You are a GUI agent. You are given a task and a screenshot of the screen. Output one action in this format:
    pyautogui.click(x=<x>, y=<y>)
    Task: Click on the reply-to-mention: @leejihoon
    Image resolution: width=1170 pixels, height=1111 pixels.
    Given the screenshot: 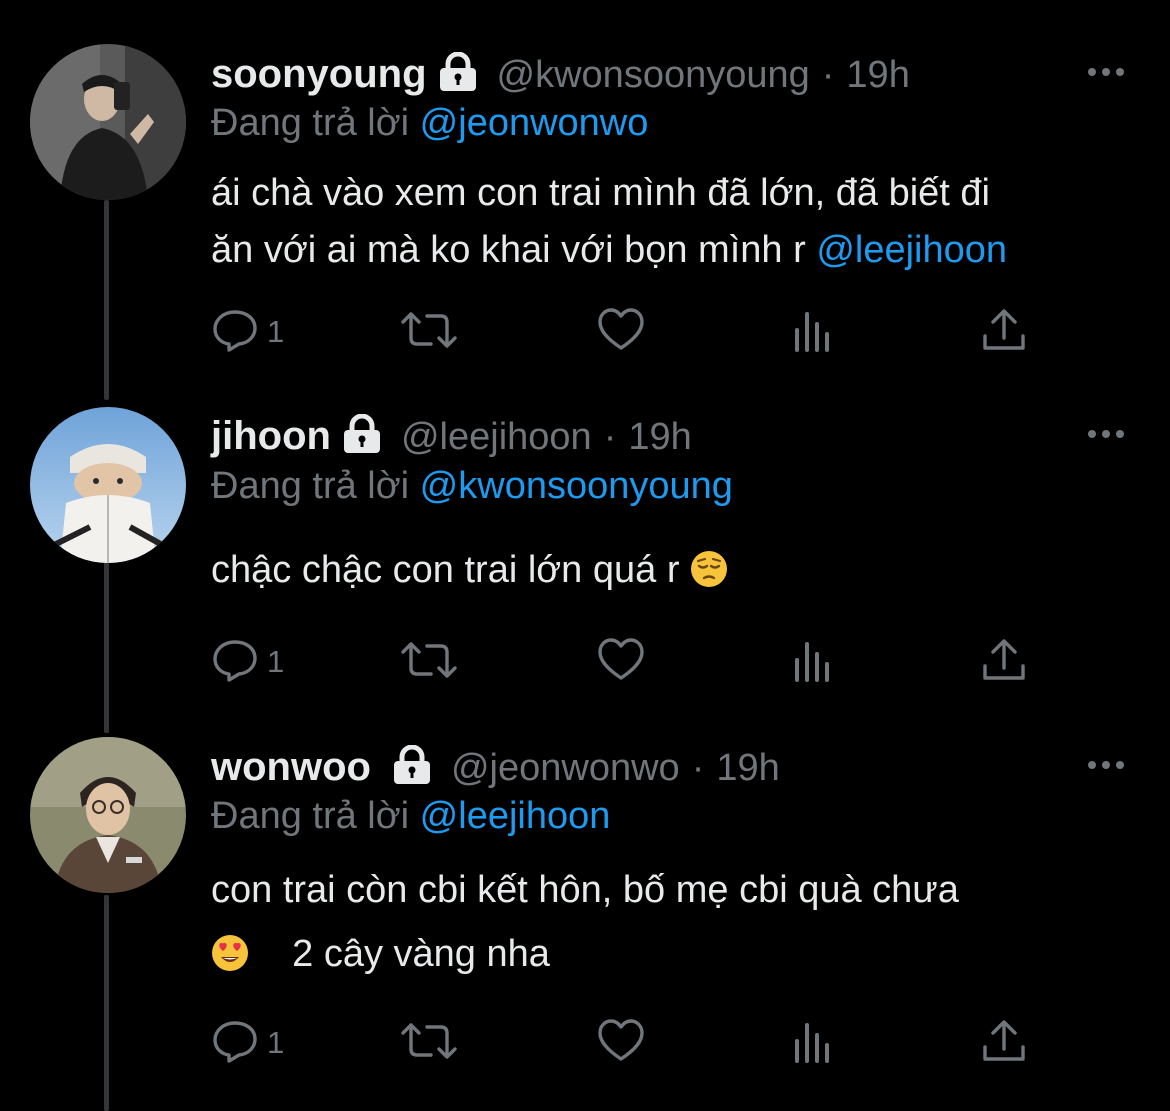 What is the action you would take?
    pyautogui.click(x=515, y=816)
    